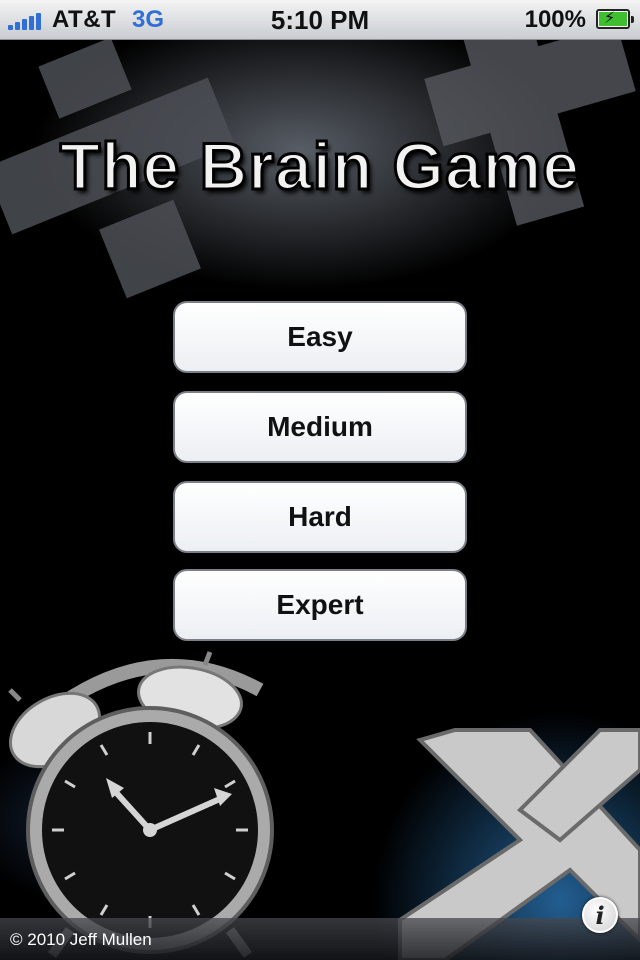 This screenshot has height=960, width=640. Describe the element at coordinates (600, 915) in the screenshot. I see `info-icon: i` at that location.